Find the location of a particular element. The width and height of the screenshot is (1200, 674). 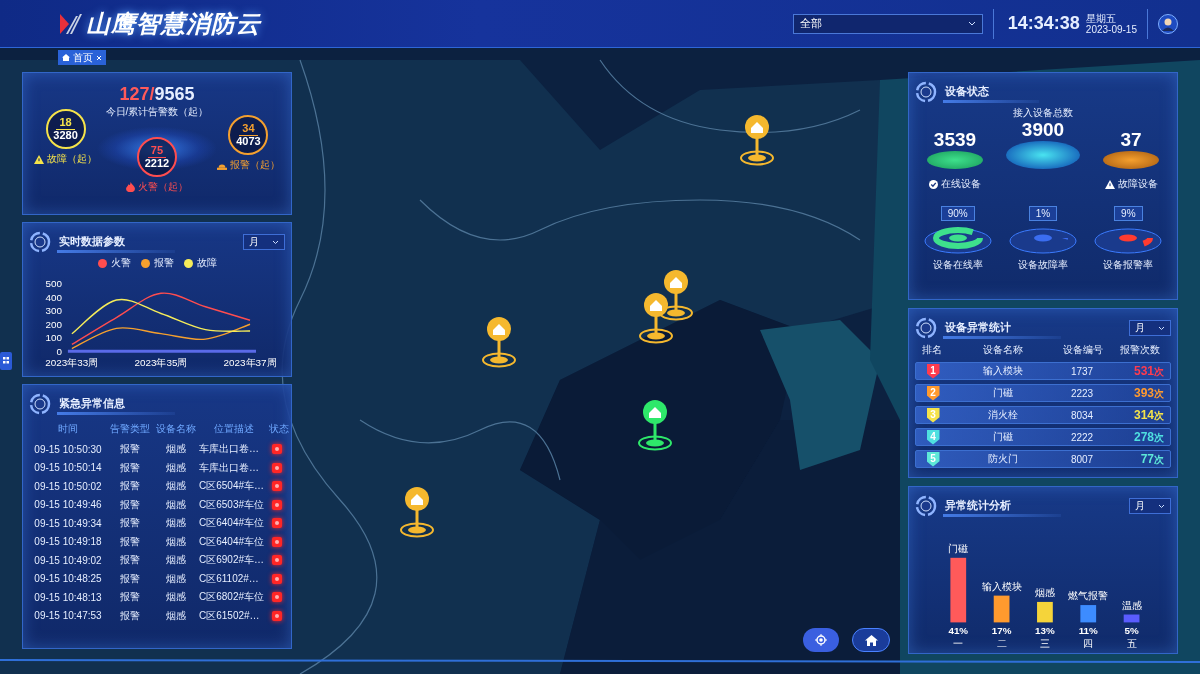

table-cell-text: 09-15 10:49:18 is located at coordinates (68, 542).